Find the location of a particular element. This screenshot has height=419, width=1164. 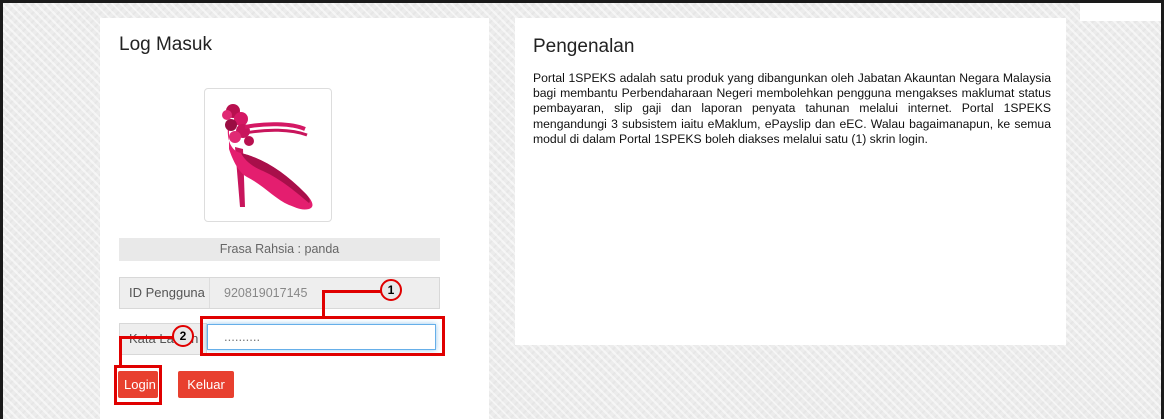

screenshot-border-left is located at coordinates (1, 209).